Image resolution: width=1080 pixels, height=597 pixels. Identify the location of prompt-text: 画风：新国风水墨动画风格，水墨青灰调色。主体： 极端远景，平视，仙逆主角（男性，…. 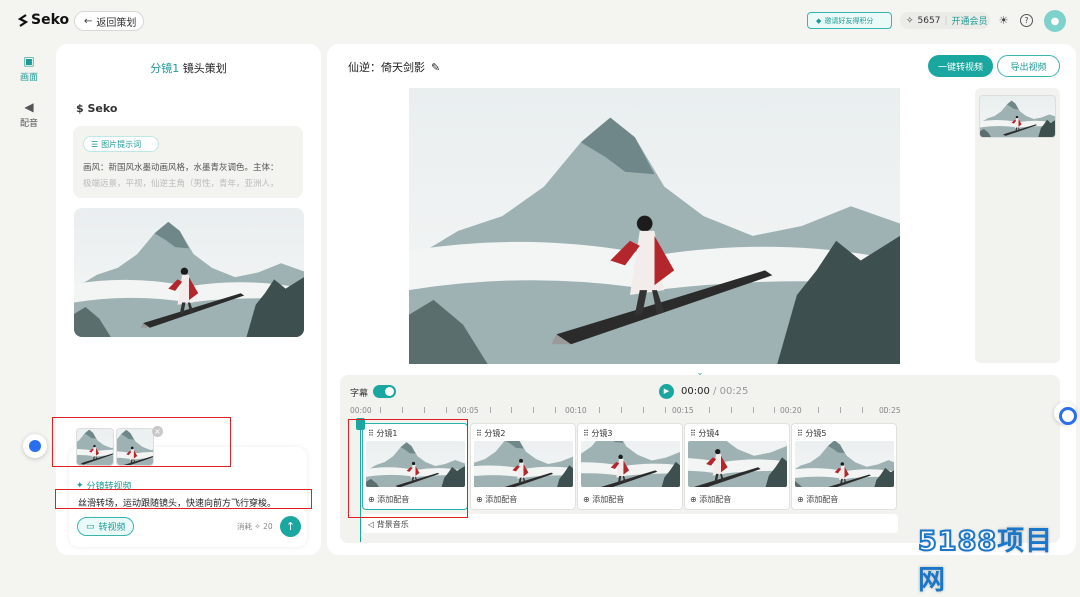
(189, 176).